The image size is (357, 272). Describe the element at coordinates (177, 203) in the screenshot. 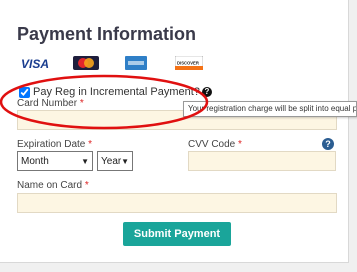

I see `name-on-card-input` at that location.